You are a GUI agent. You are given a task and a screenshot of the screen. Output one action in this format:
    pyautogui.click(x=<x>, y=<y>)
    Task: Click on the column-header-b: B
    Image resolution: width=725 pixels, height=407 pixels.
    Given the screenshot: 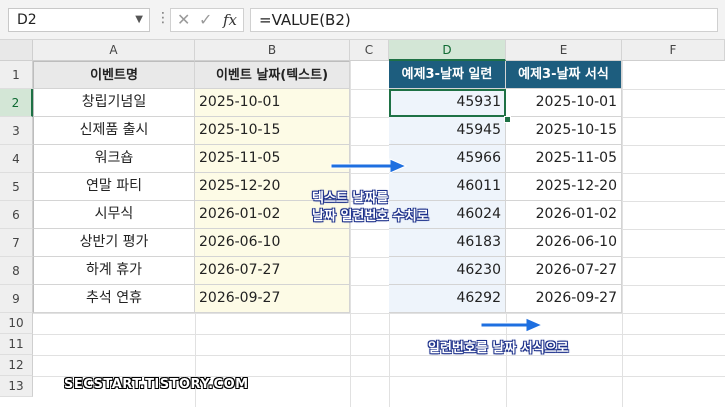 What is the action you would take?
    pyautogui.click(x=272, y=50)
    